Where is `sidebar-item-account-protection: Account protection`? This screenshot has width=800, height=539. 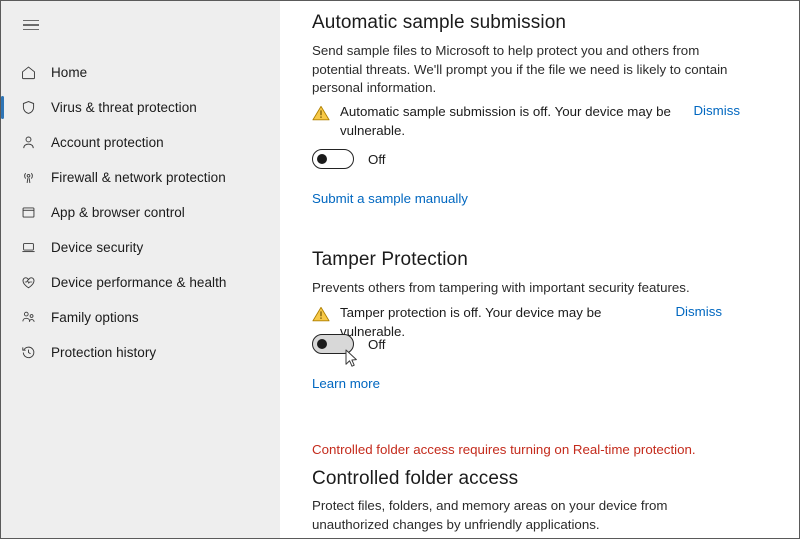
sidebar-item-account-protection: Account protection is located at coordinates (140, 142).